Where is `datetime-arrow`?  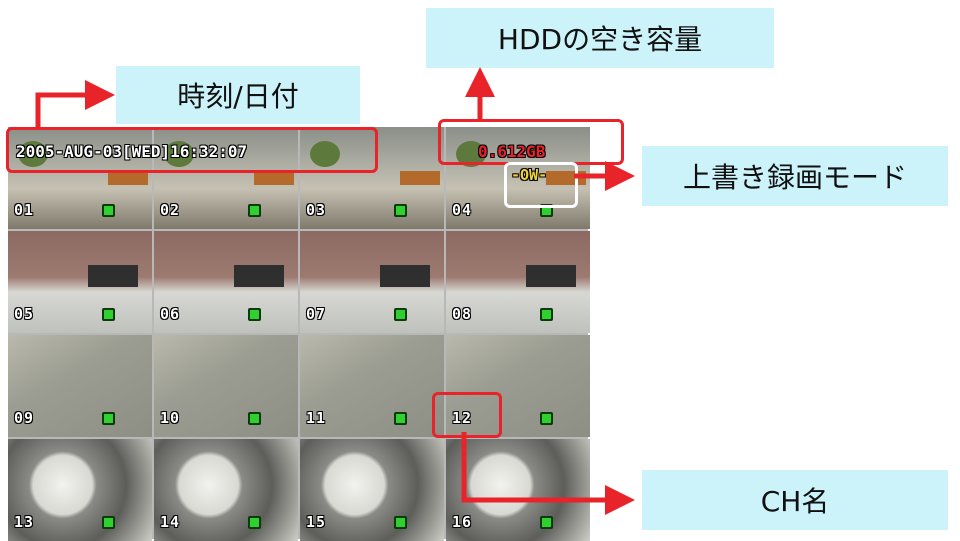 datetime-arrow is located at coordinates (75, 104).